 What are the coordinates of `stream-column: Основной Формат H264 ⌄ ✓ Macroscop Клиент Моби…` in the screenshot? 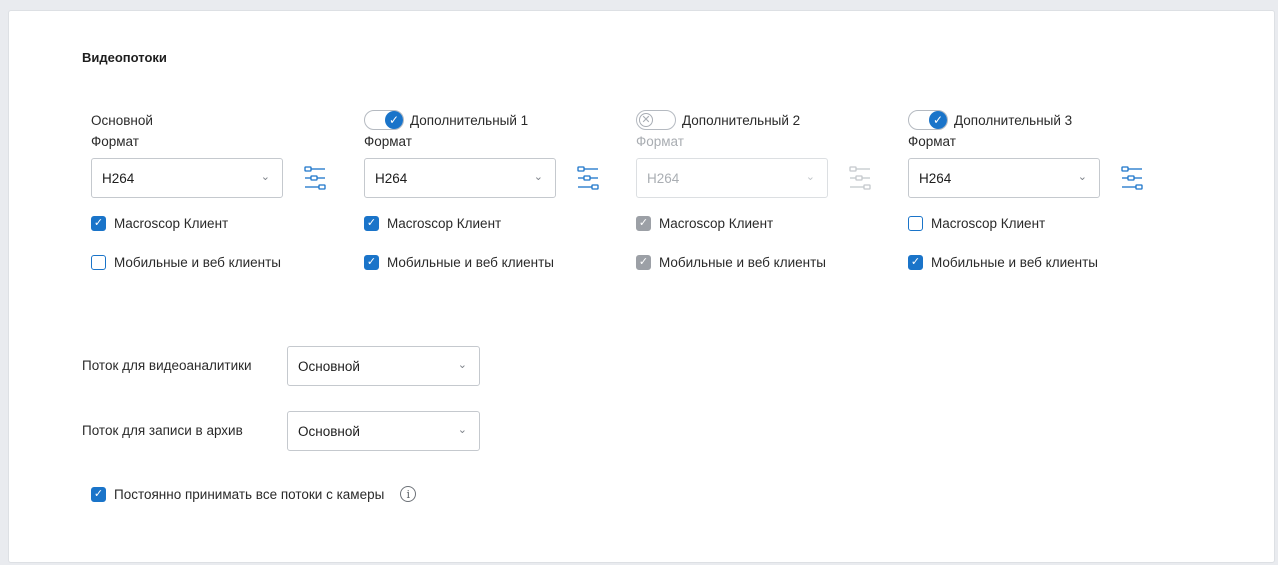 It's located at (226, 189).